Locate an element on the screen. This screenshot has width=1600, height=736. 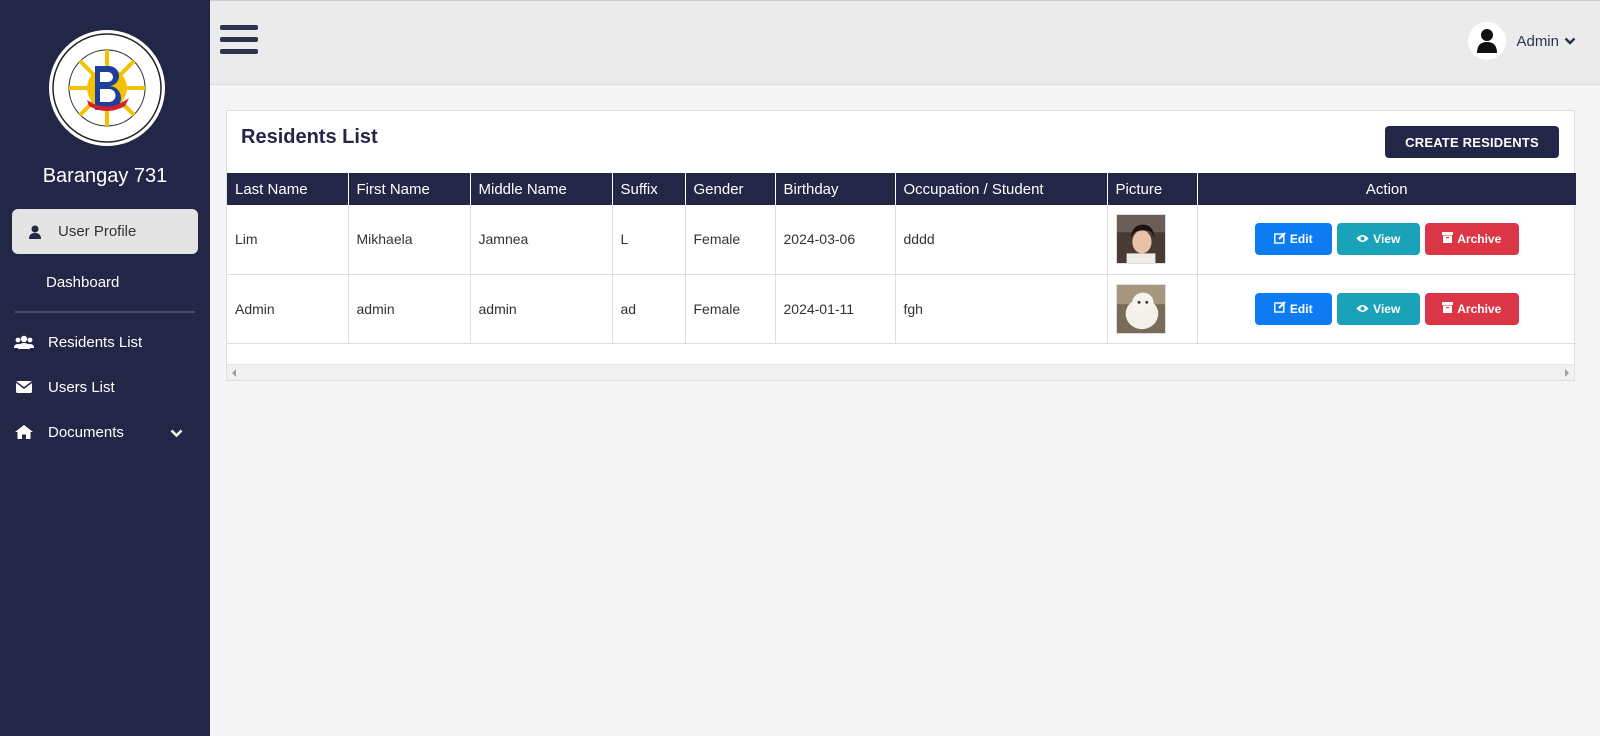
sidebar-item-dashboard: Dashboard is located at coordinates (105, 282).